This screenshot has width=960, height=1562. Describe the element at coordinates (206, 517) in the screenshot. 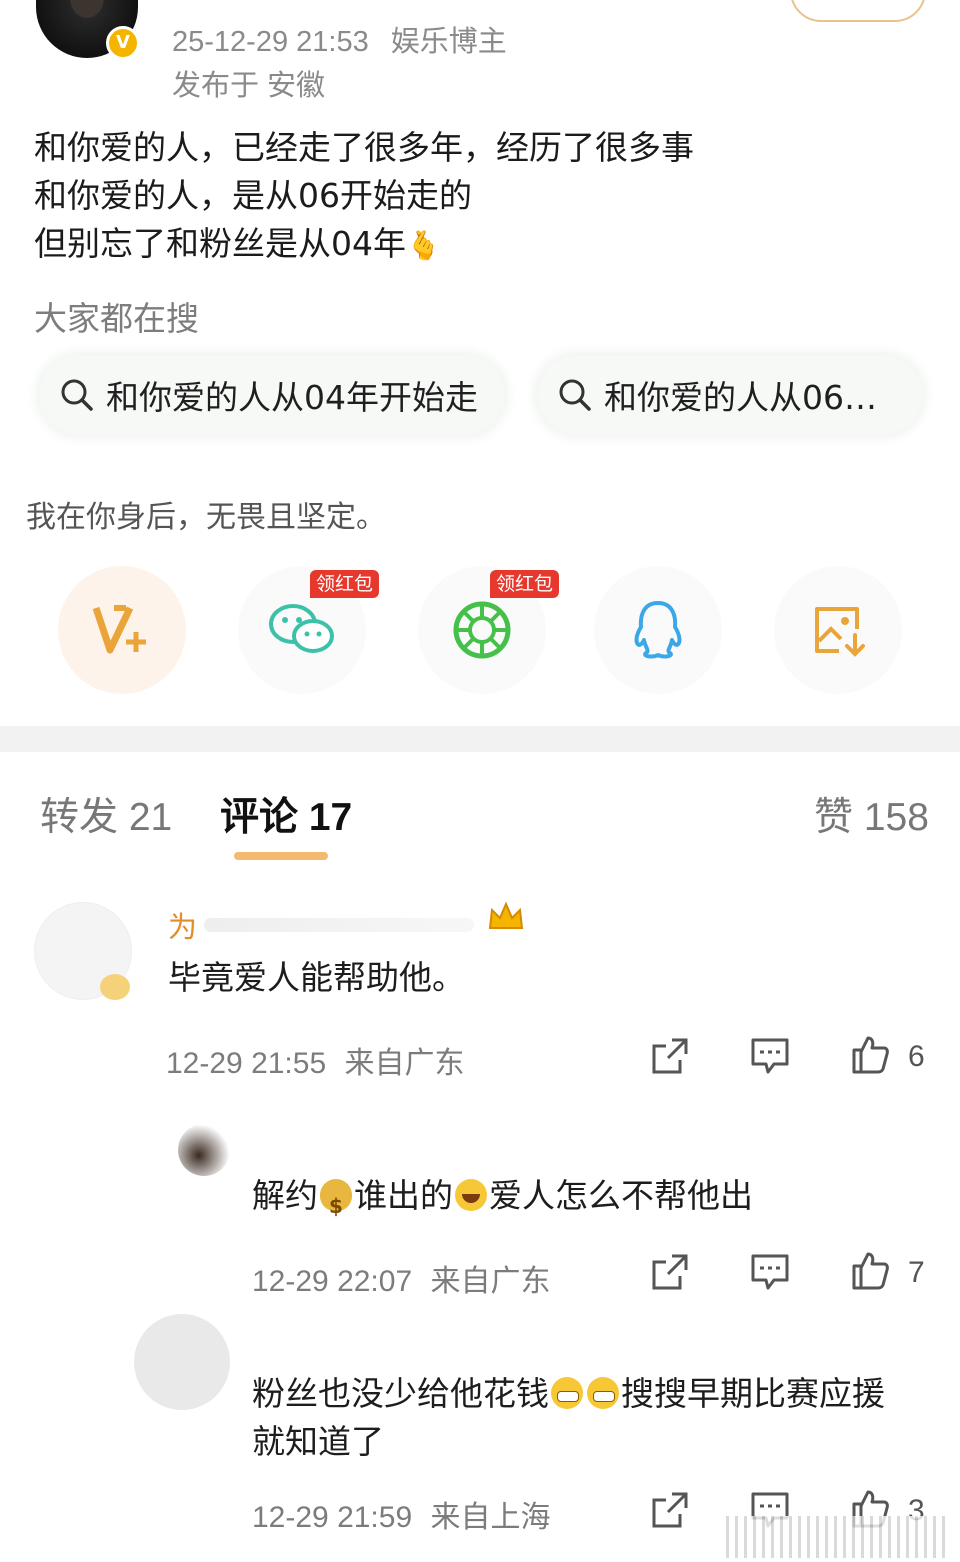

I see `slogan-text: 我在你身后，无畏且坚定。` at that location.